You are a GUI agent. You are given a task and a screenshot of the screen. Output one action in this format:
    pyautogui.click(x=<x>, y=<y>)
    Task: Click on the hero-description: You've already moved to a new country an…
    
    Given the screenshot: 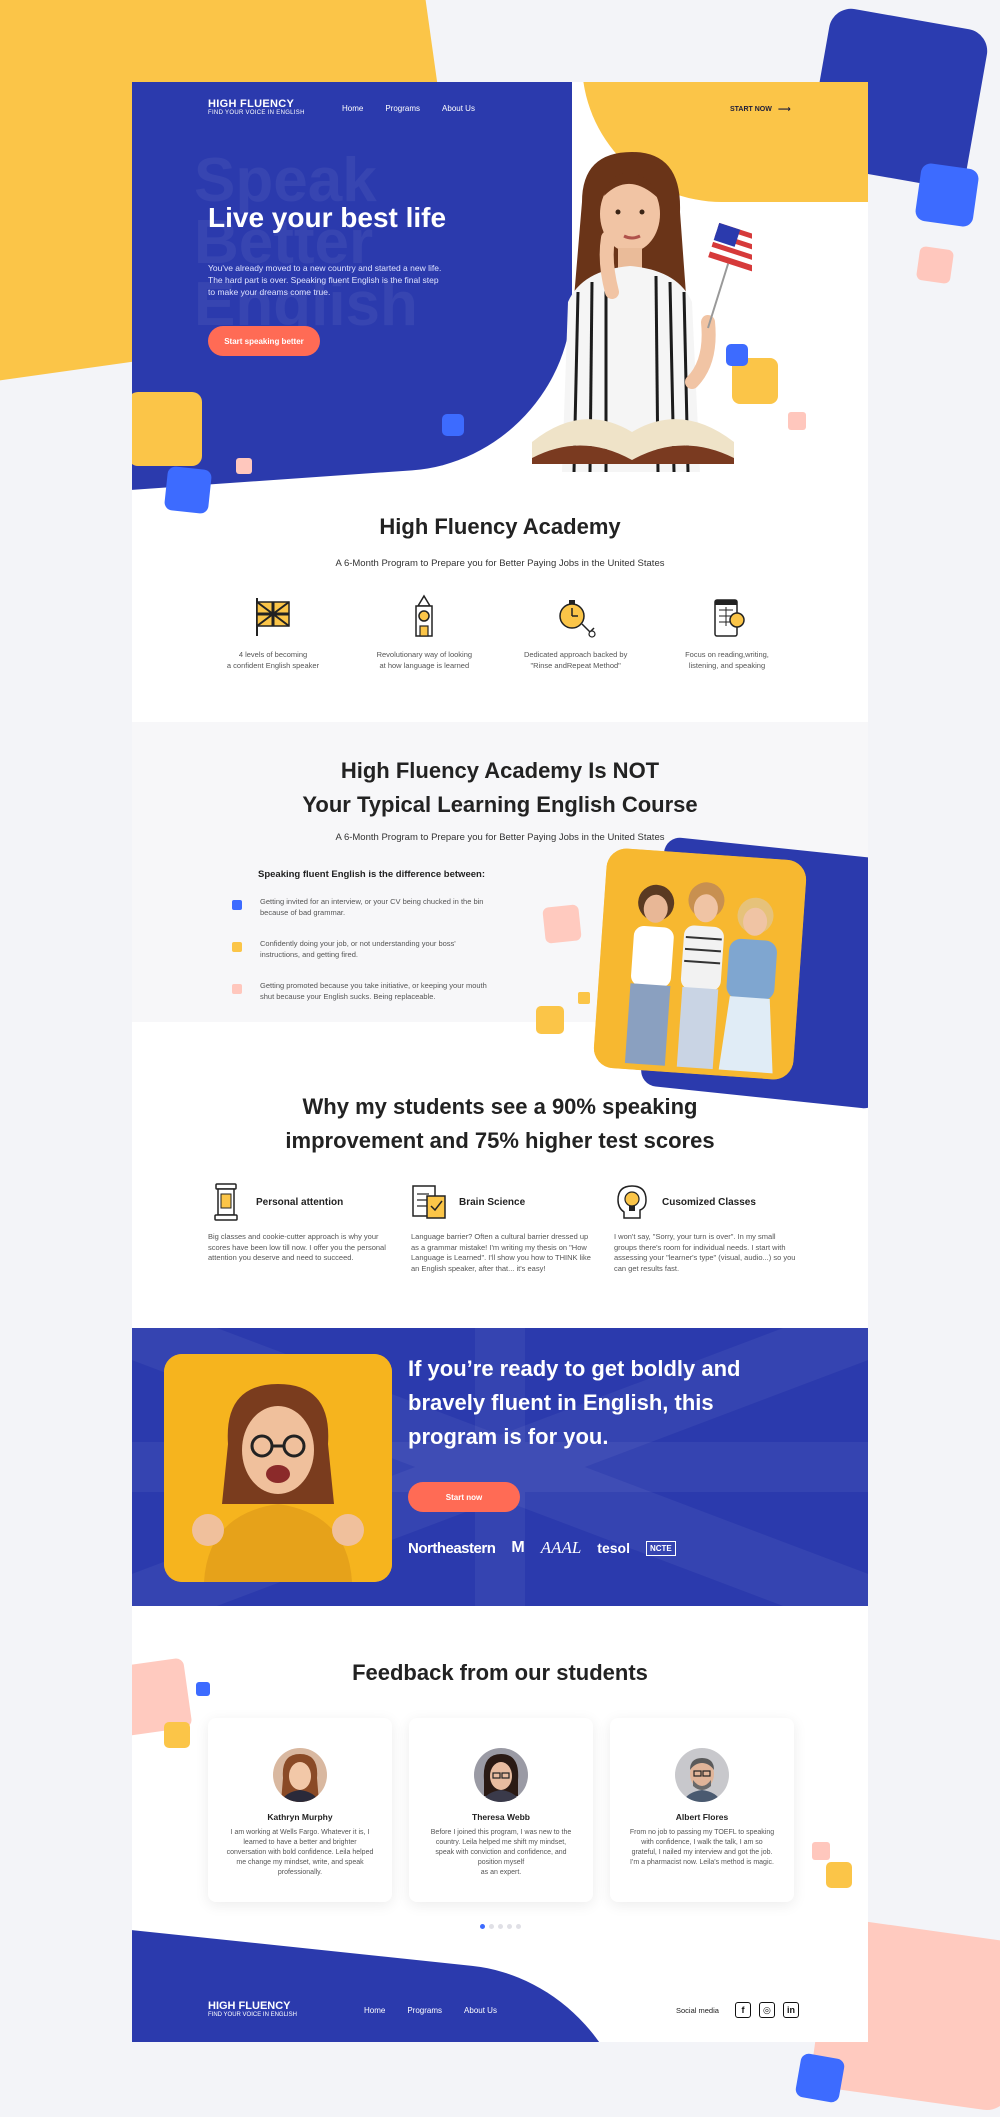 What is the action you would take?
    pyautogui.click(x=325, y=280)
    